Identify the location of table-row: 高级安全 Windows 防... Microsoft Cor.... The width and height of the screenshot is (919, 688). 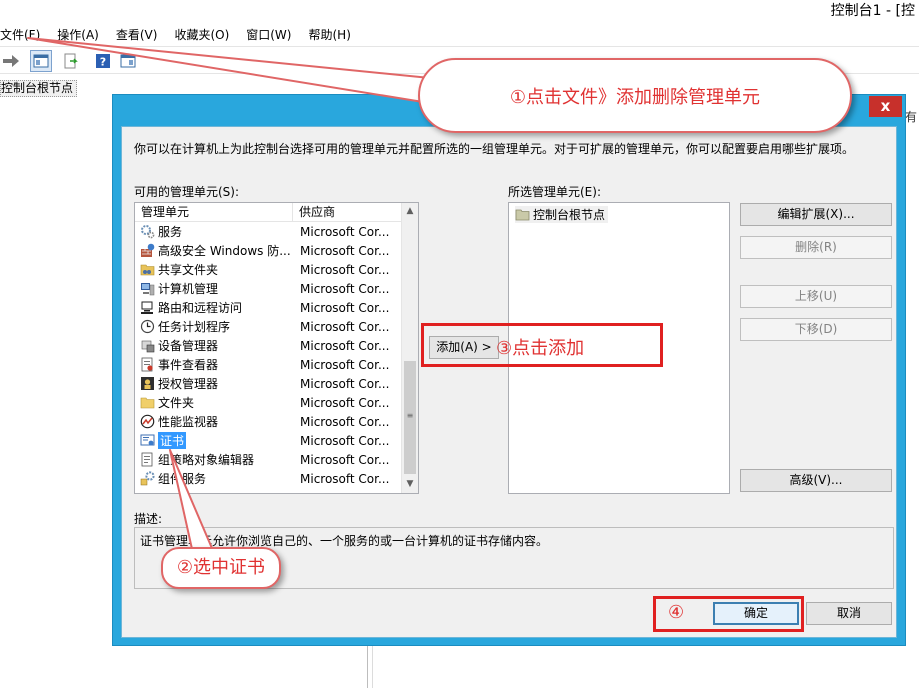
(268, 250).